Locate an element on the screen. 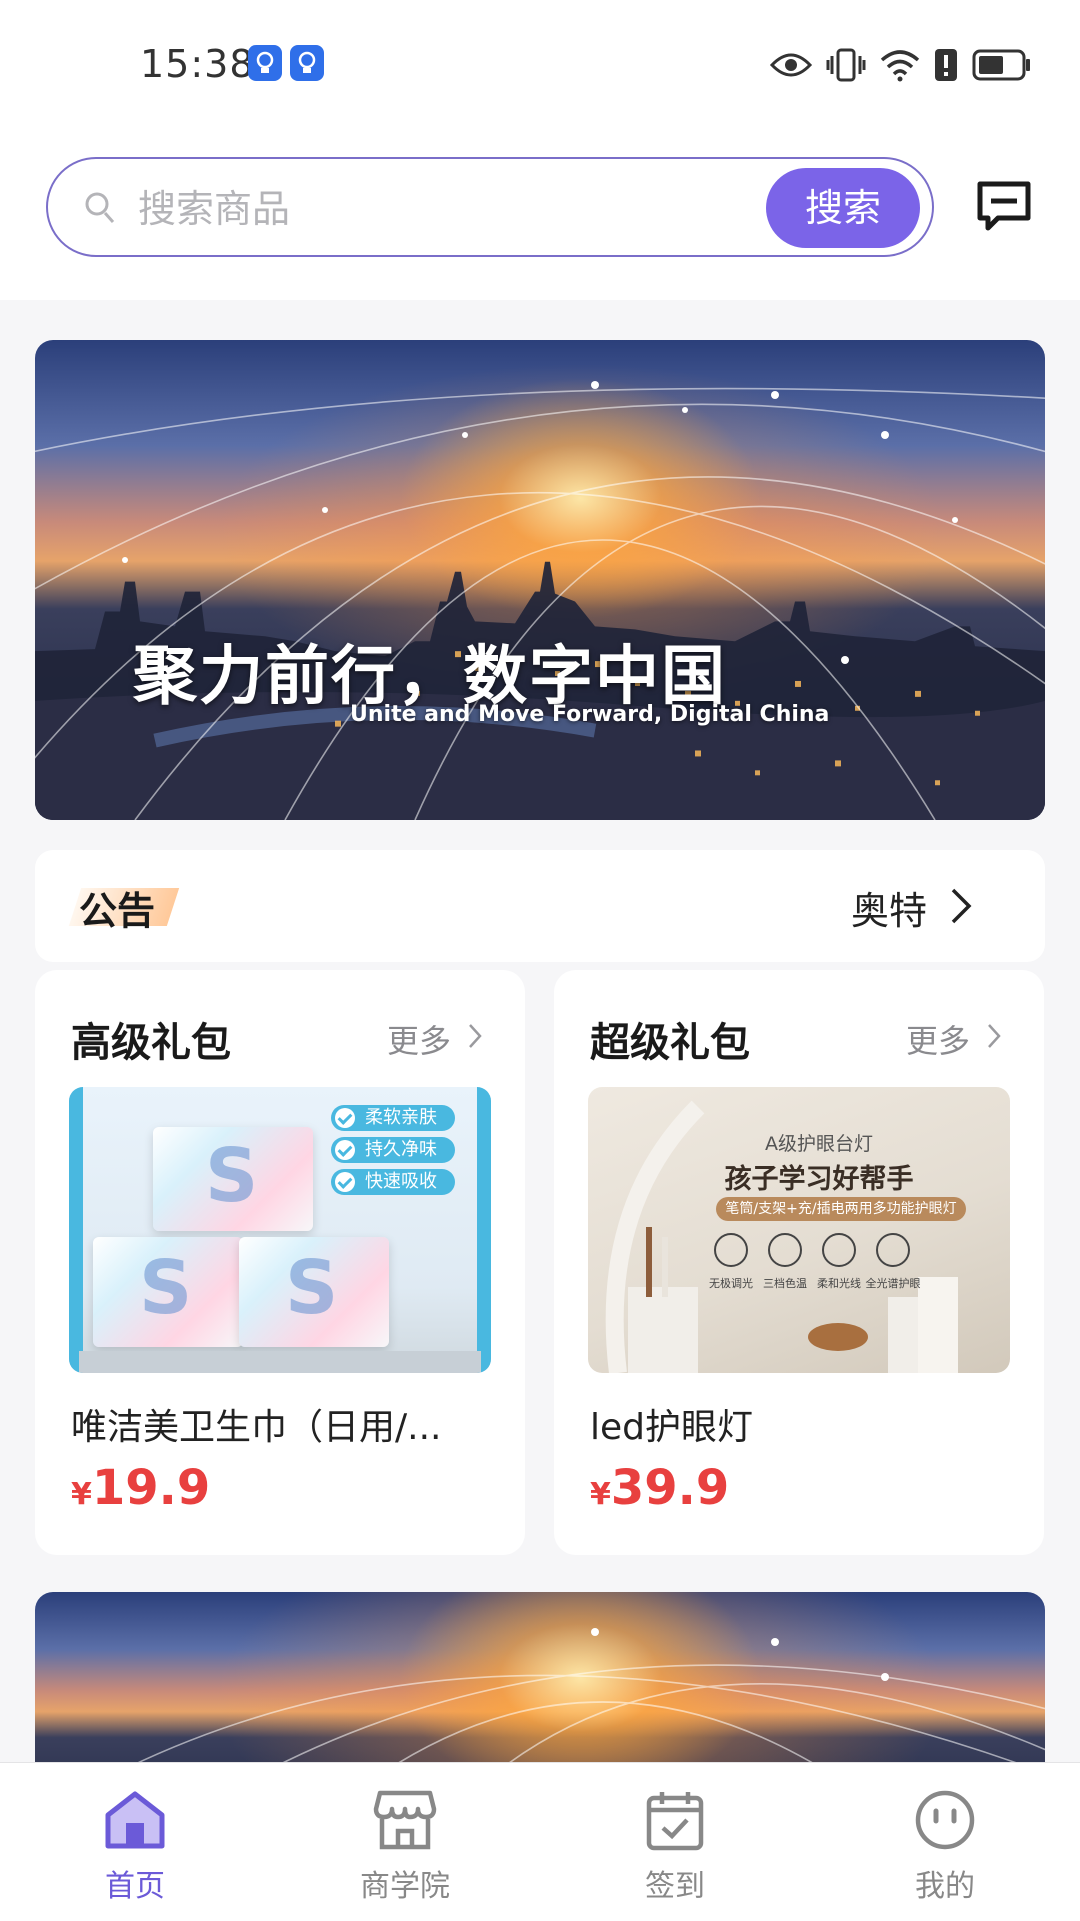  search-button: 搜索 is located at coordinates (843, 208).